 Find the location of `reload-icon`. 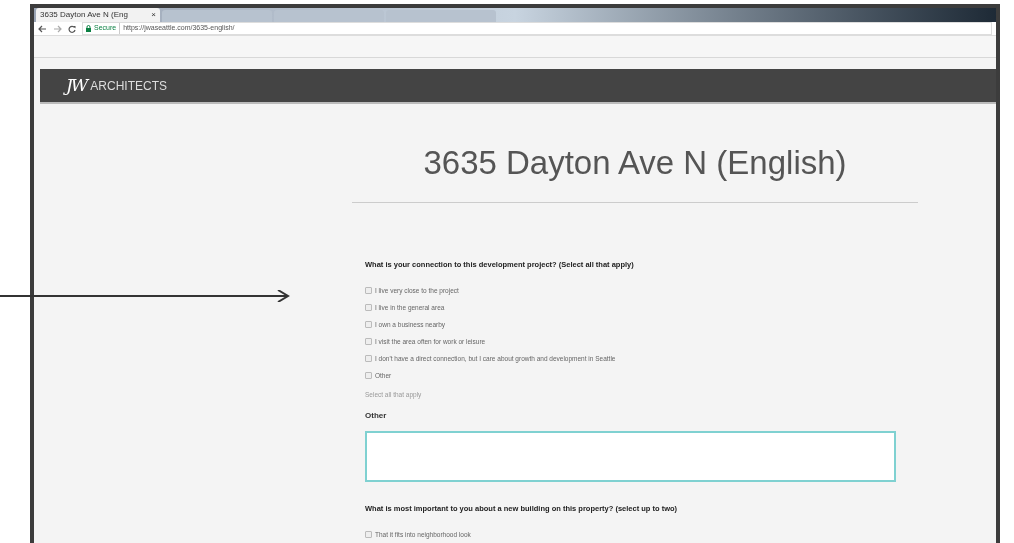

reload-icon is located at coordinates (72, 28).